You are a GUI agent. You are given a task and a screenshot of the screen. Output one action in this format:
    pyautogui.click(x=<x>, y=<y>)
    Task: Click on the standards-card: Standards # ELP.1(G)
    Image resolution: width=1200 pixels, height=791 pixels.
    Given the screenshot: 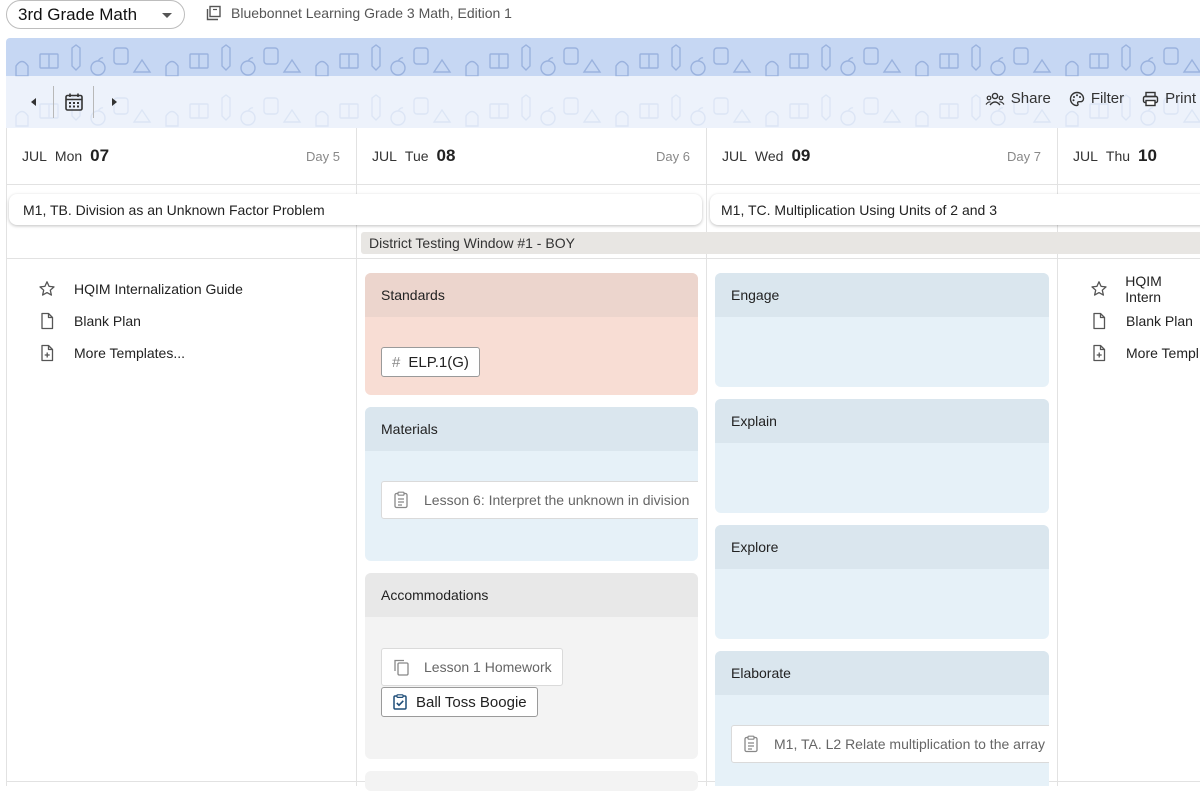 What is the action you would take?
    pyautogui.click(x=531, y=334)
    